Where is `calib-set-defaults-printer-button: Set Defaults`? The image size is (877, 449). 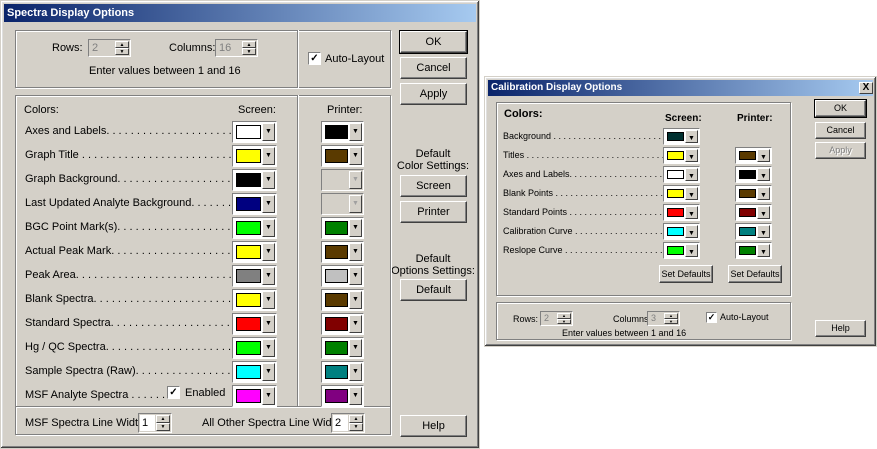
calib-set-defaults-printer-button: Set Defaults is located at coordinates (755, 274).